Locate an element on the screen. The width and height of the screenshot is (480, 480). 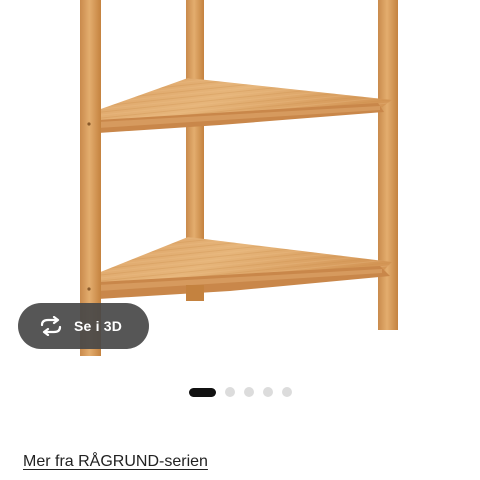
view-3d-label: Se i 3D is located at coordinates (98, 326).